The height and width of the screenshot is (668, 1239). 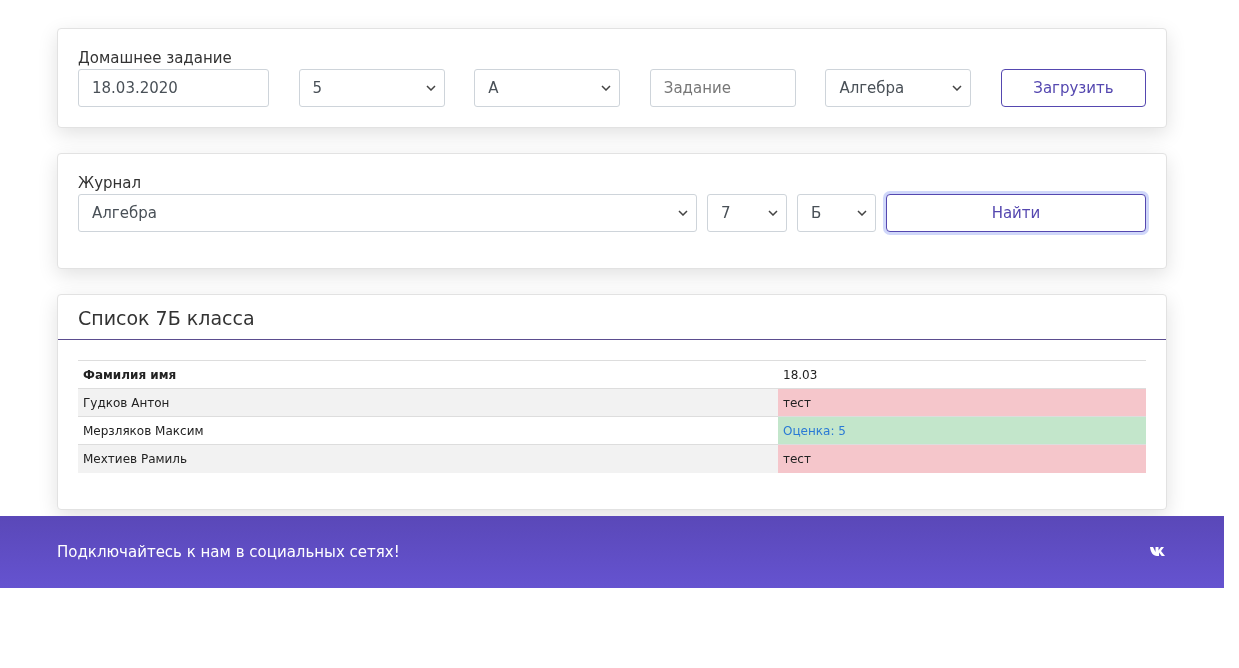 What do you see at coordinates (428, 458) in the screenshot?
I see `student-name-cell: Мехтиев Рамиль` at bounding box center [428, 458].